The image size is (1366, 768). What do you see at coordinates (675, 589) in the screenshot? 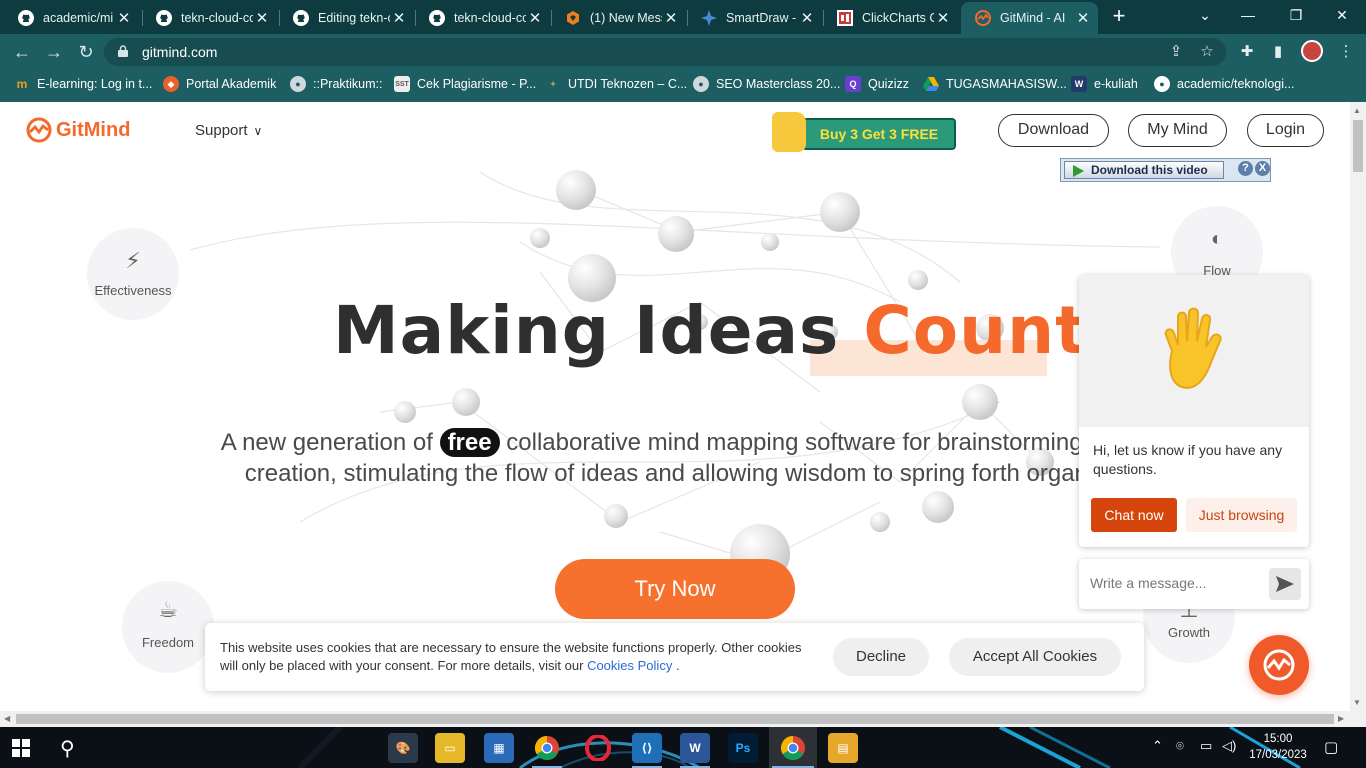
I see `try-now-button: Try Now` at bounding box center [675, 589].